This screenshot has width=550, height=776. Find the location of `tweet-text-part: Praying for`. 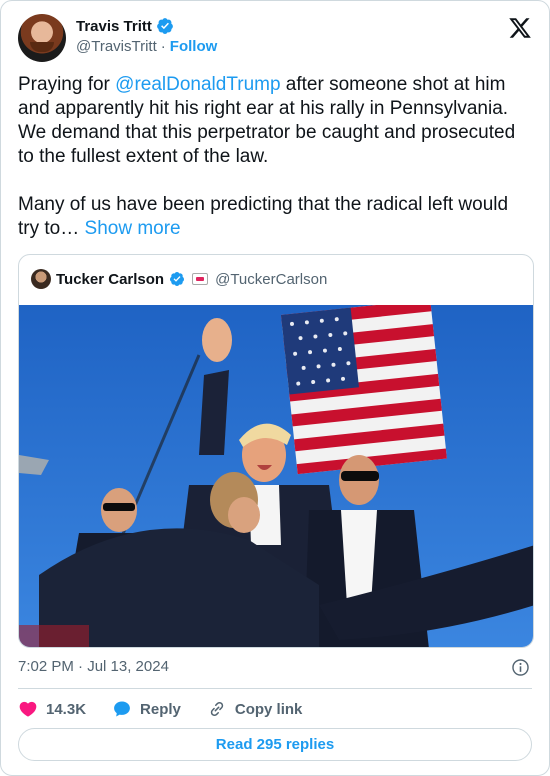

tweet-text-part: Praying for is located at coordinates (67, 84).